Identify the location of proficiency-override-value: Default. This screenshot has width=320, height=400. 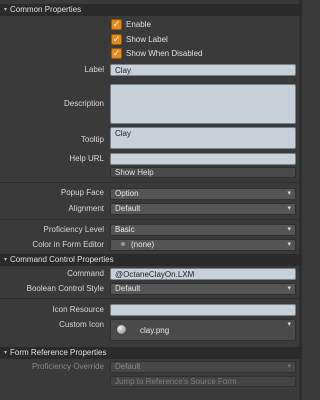
(128, 366).